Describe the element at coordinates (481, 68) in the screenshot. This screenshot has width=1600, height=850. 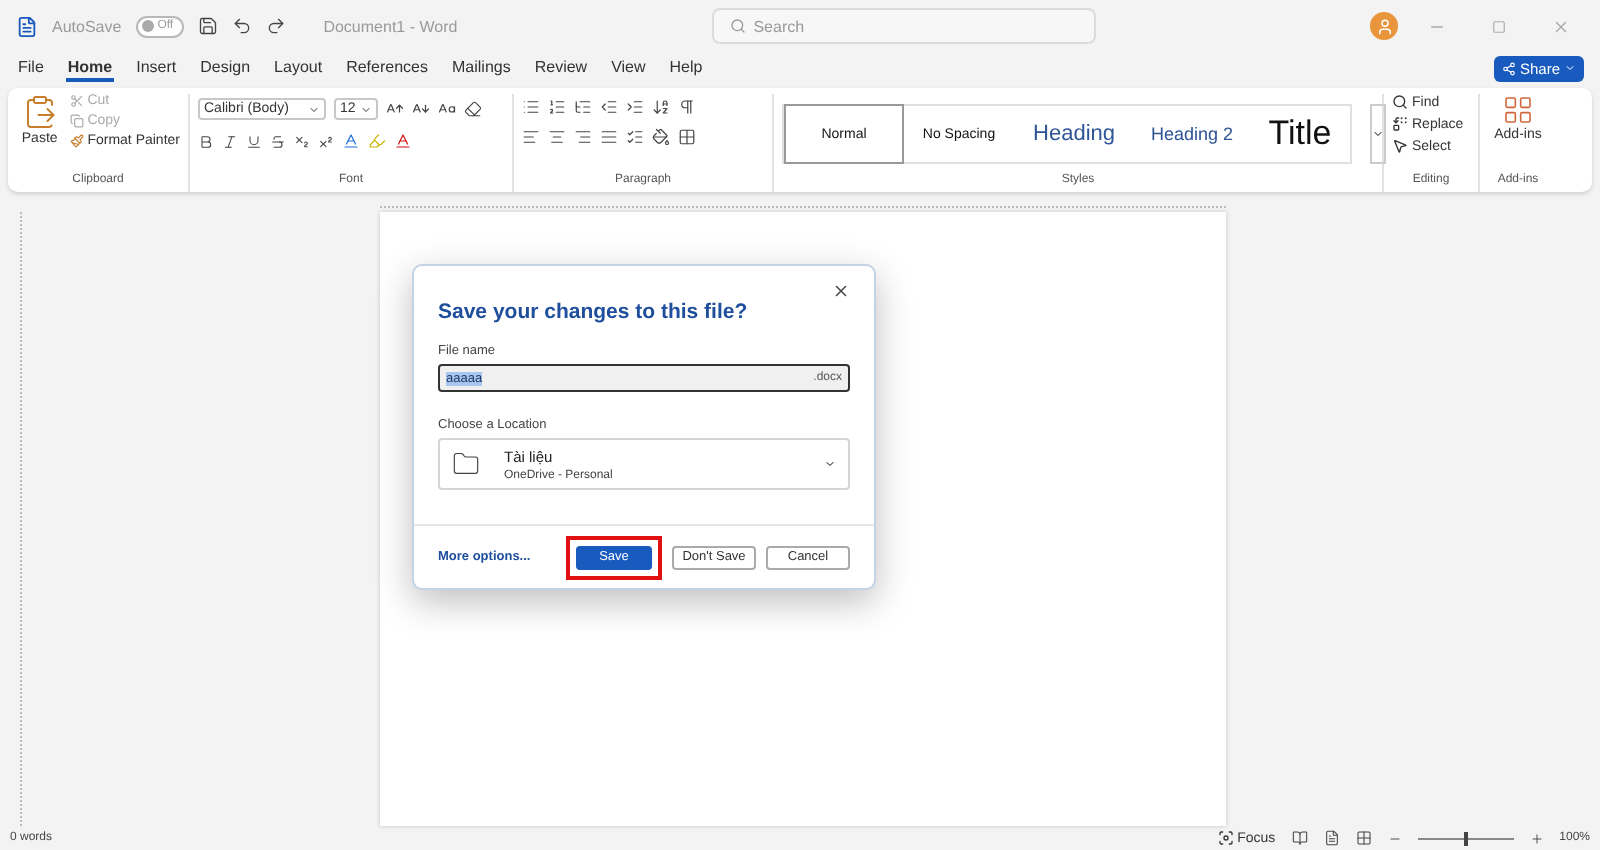
I see `ribbon-tab: Mailings` at that location.